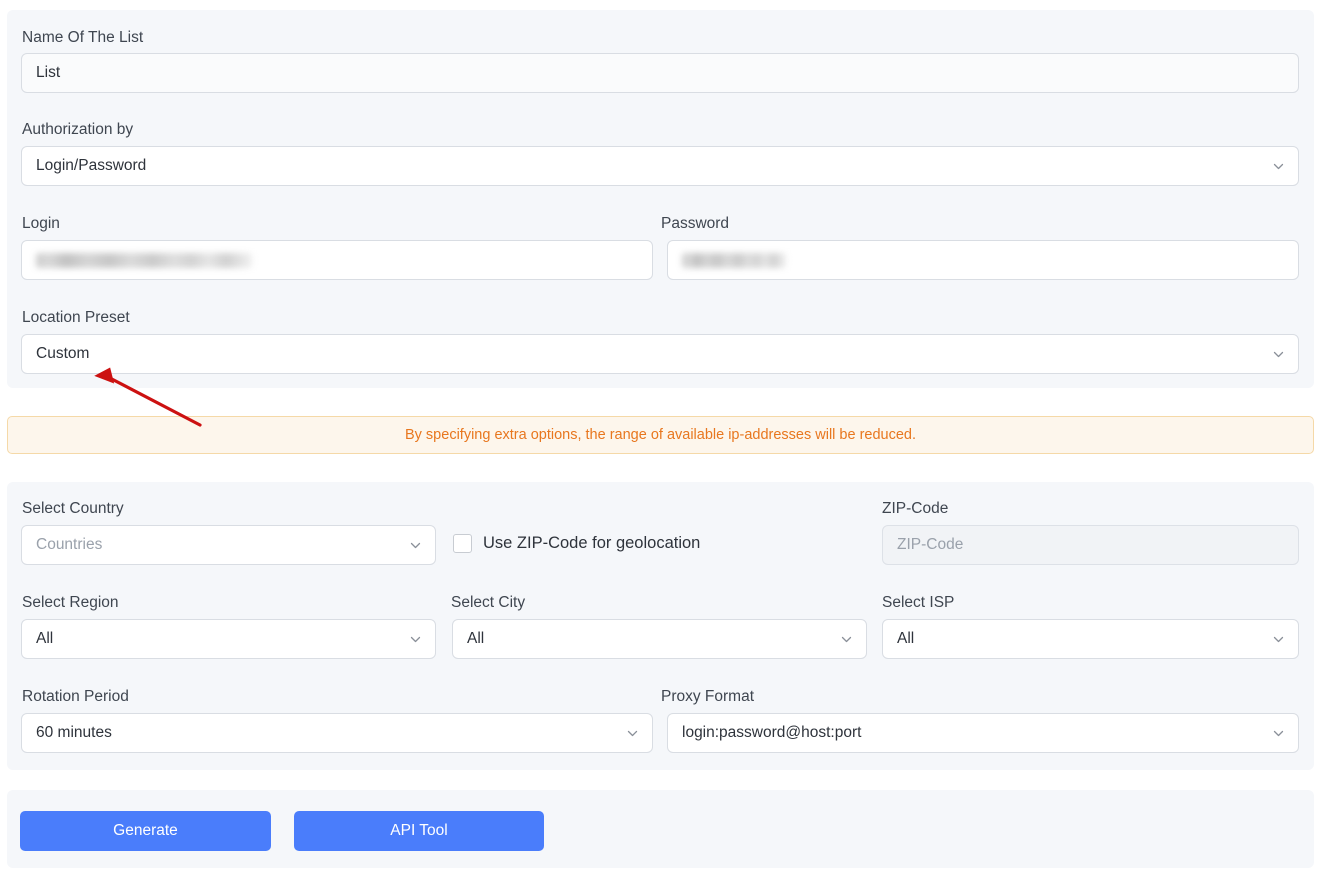 The image size is (1322, 877). Describe the element at coordinates (930, 545) in the screenshot. I see `zip-code-placeholder: ZIP-Code` at that location.